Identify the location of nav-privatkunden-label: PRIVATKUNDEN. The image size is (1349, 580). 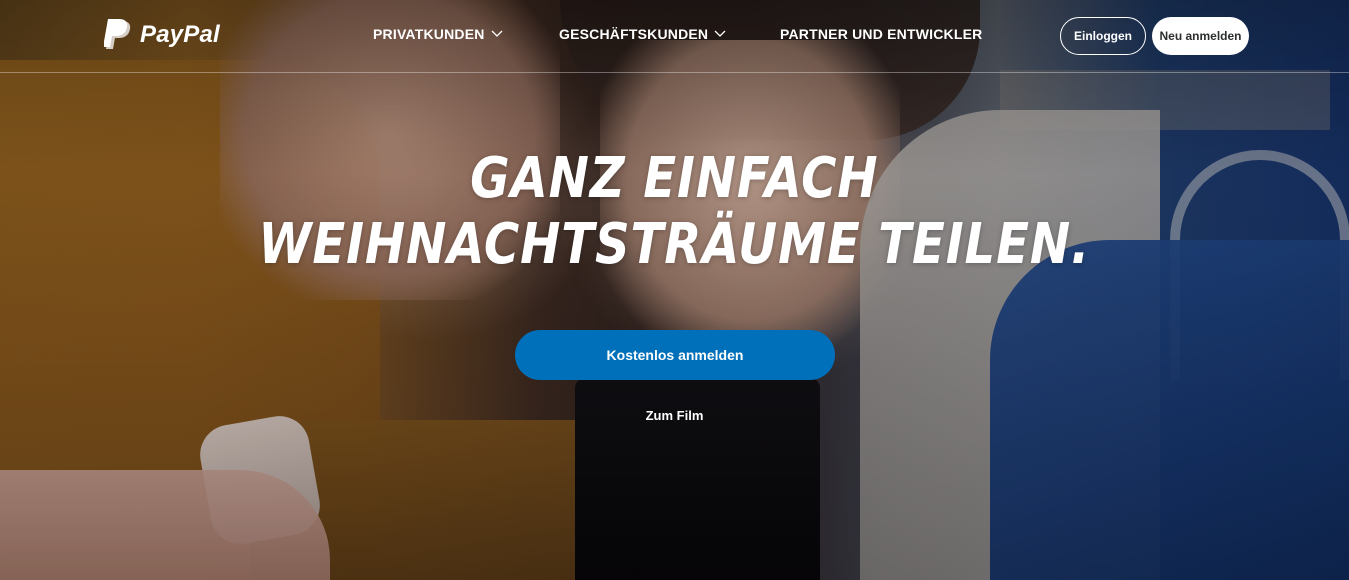
(429, 34).